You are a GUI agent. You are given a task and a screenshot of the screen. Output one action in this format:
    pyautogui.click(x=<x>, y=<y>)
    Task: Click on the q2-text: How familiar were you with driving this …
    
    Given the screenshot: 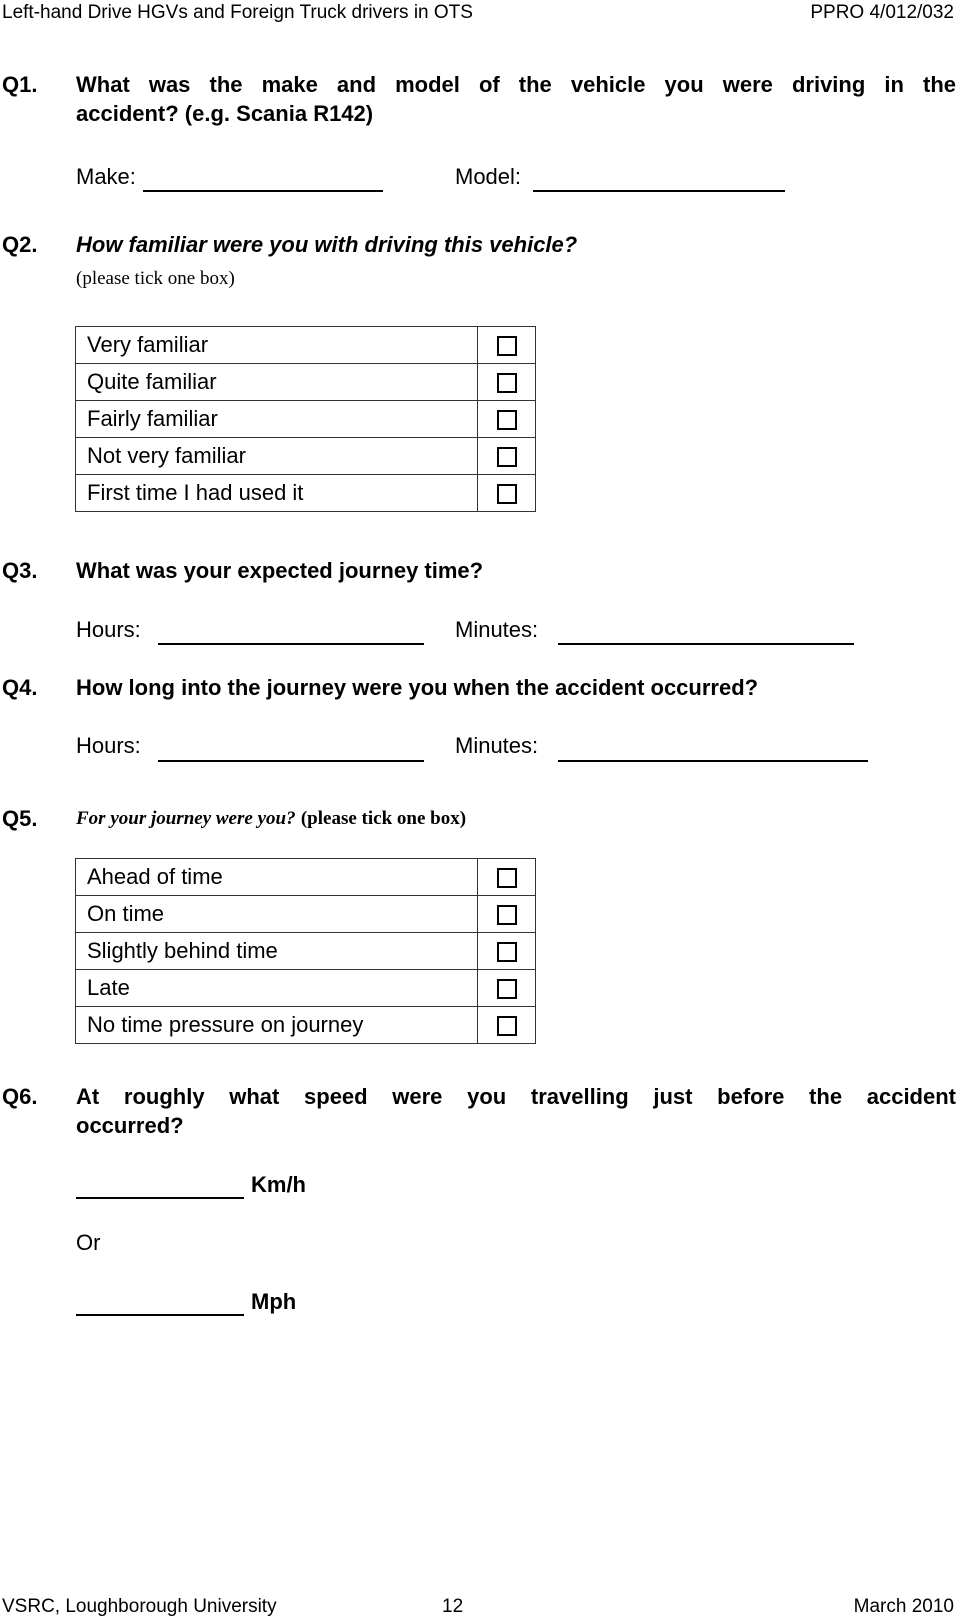 What is the action you would take?
    pyautogui.click(x=327, y=244)
    